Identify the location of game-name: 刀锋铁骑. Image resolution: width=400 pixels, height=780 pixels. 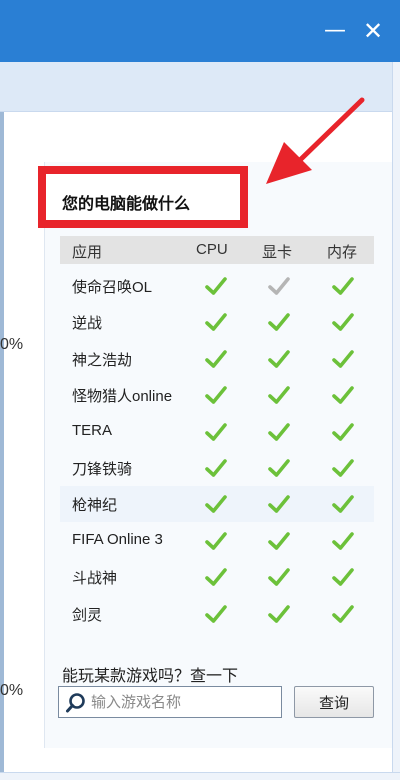
(102, 469).